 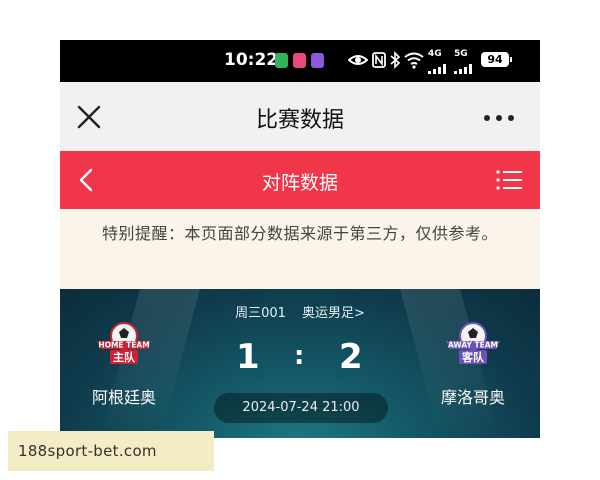 I want to click on watermark: 188sport-bet.com, so click(x=111, y=451).